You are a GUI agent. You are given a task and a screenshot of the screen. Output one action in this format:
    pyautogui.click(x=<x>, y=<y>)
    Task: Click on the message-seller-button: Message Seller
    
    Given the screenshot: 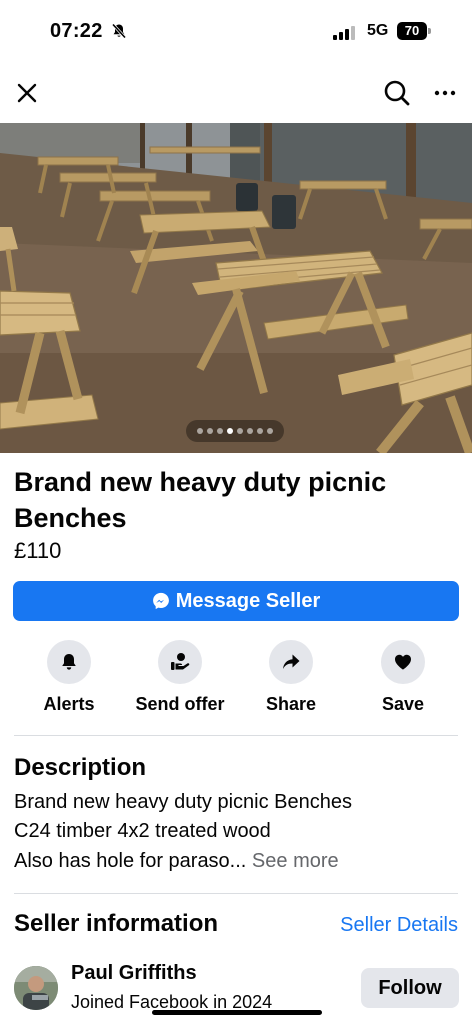 What is the action you would take?
    pyautogui.click(x=236, y=601)
    